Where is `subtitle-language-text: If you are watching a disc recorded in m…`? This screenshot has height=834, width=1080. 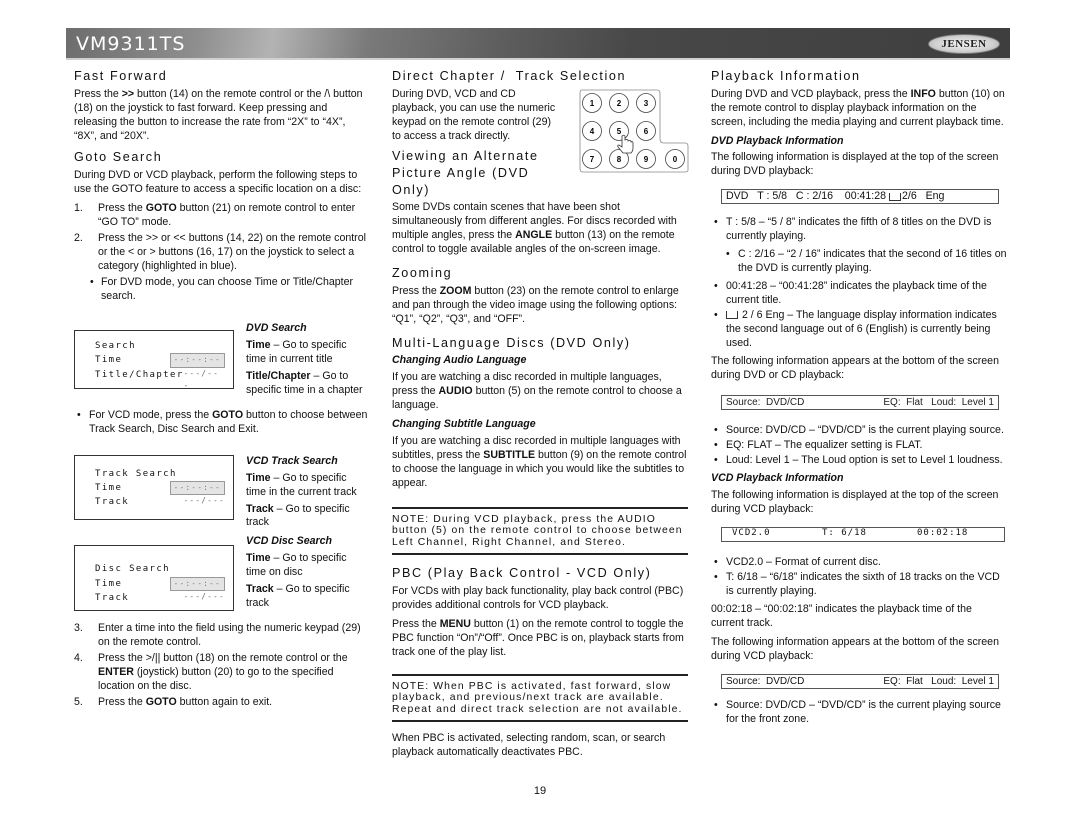
subtitle-language-text: If you are watching a disc recorded in m… is located at coordinates (539, 462).